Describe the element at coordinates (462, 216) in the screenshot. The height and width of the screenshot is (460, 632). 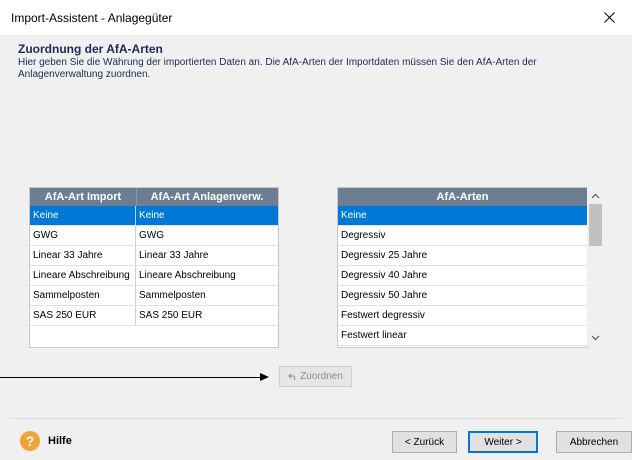
I see `list-item: Keine` at that location.